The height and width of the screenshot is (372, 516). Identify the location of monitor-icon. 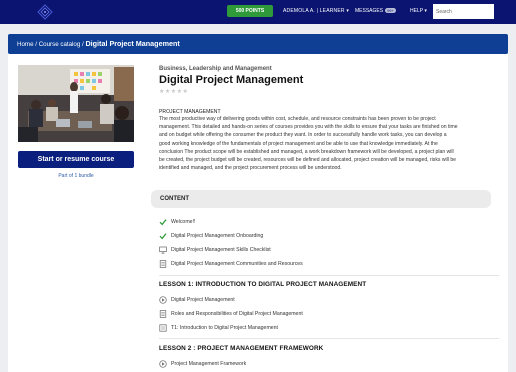
(163, 250).